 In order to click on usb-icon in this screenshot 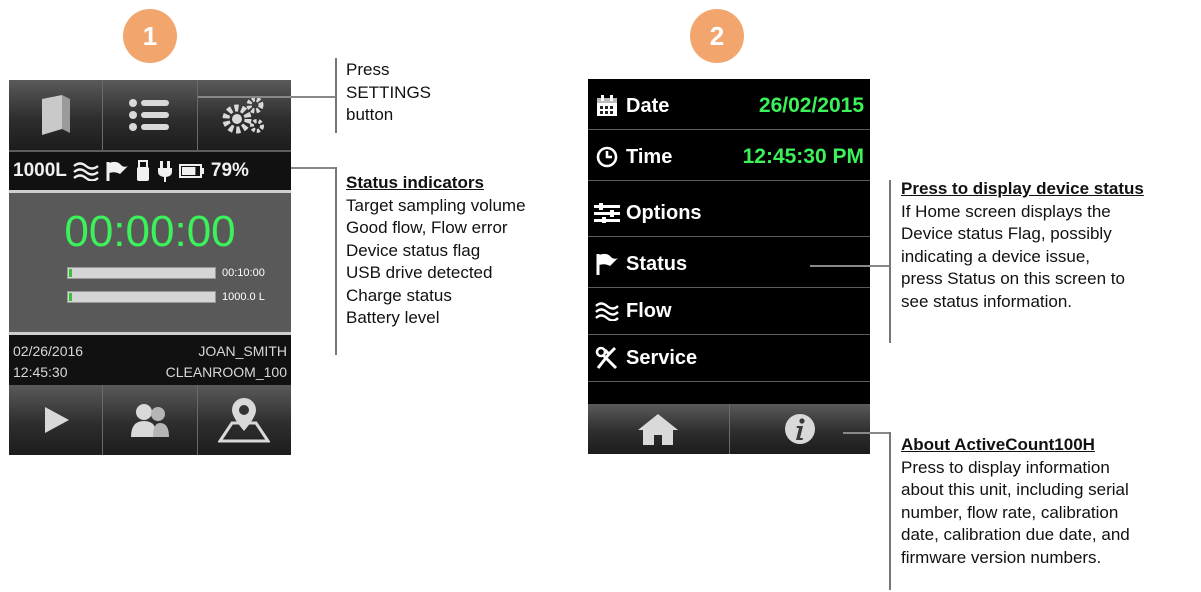, I will do `click(143, 171)`.